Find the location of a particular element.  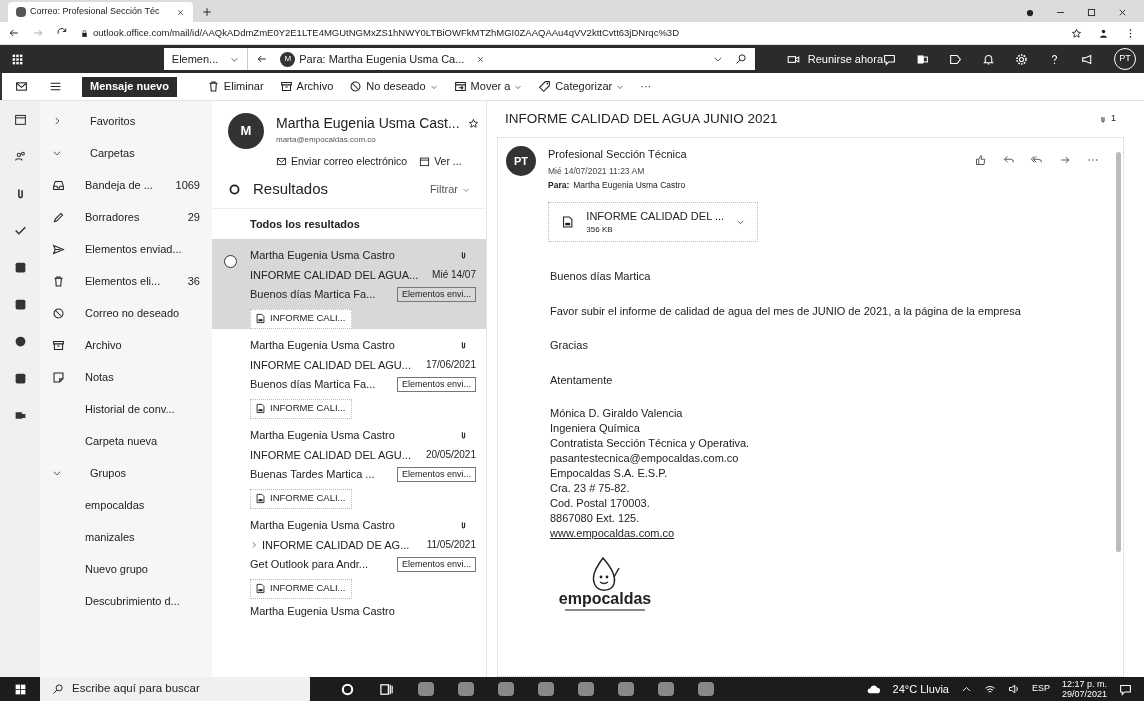

to-label: Para: is located at coordinates (559, 185).